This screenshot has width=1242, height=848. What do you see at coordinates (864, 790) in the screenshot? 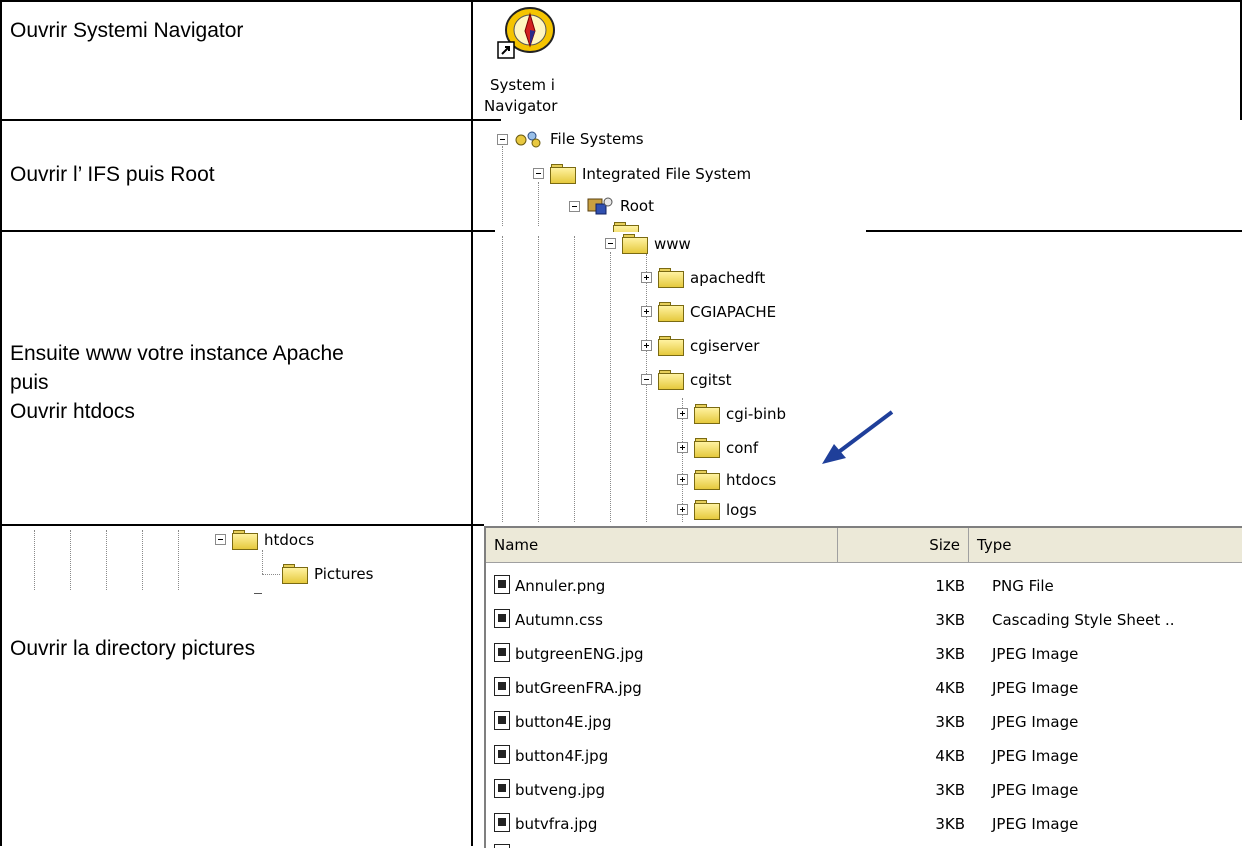
I see `file-row: butveng.jpg 3KB JPEG Image` at bounding box center [864, 790].